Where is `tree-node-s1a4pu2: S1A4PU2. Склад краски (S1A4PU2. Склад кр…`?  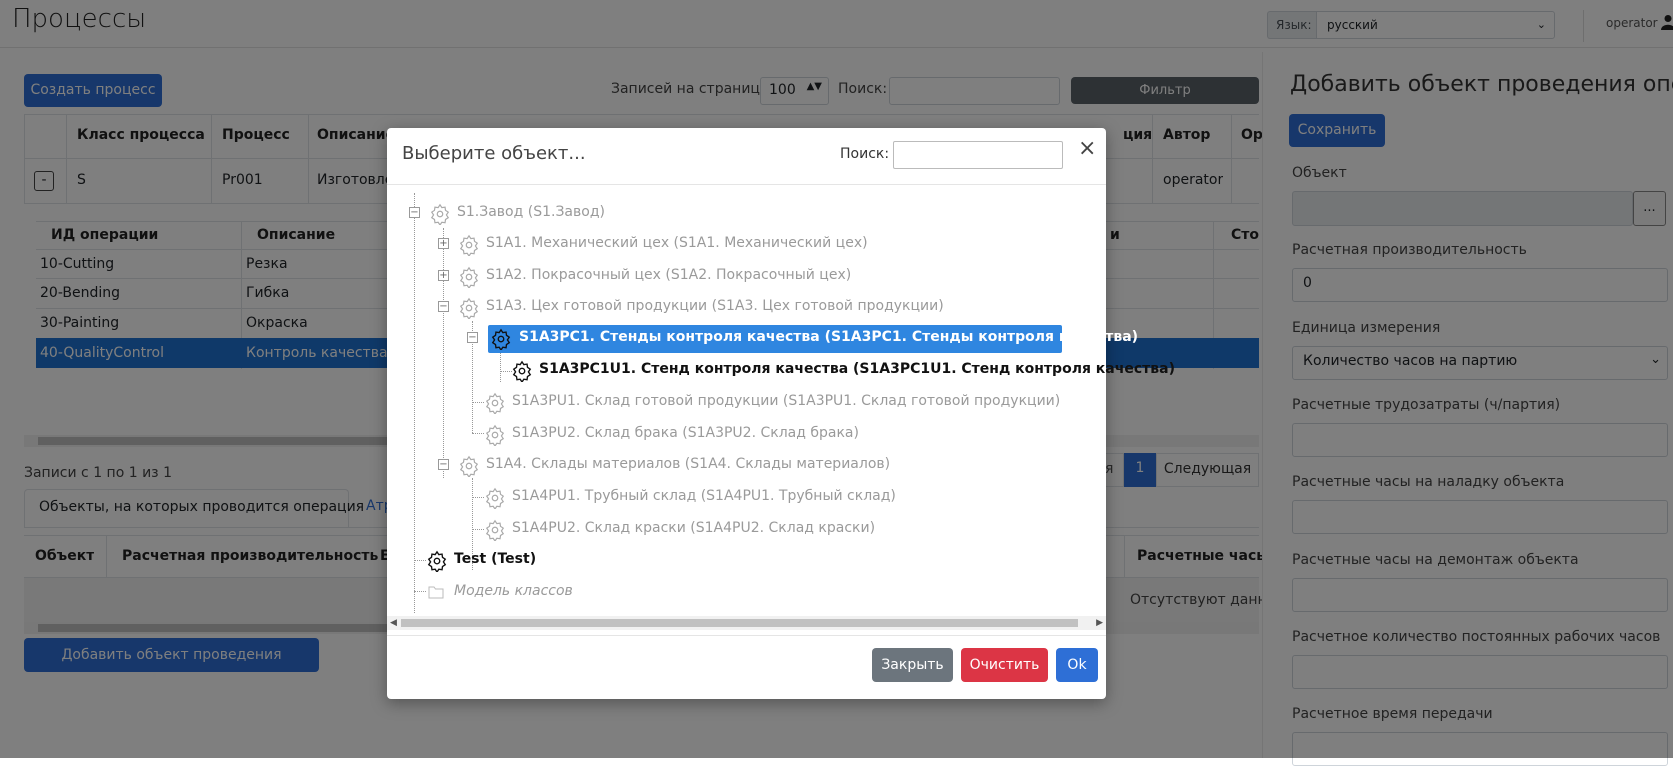
tree-node-s1a4pu2: S1A4PU2. Склад краски (S1A4PU2. Склад кр… is located at coordinates (784, 530).